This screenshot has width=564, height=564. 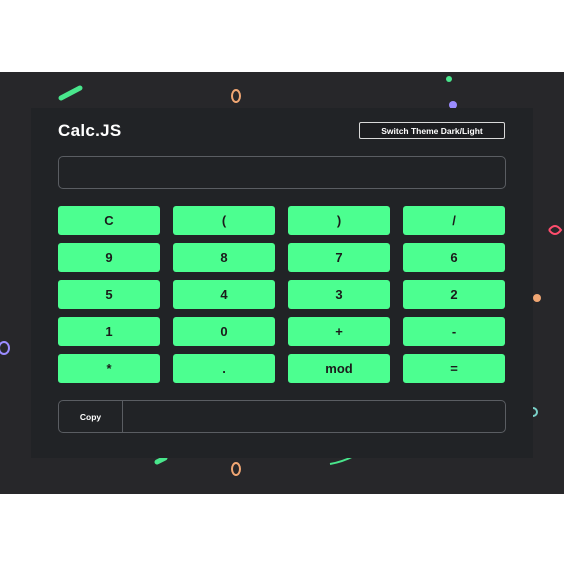 I want to click on key-6: 6, so click(x=454, y=257).